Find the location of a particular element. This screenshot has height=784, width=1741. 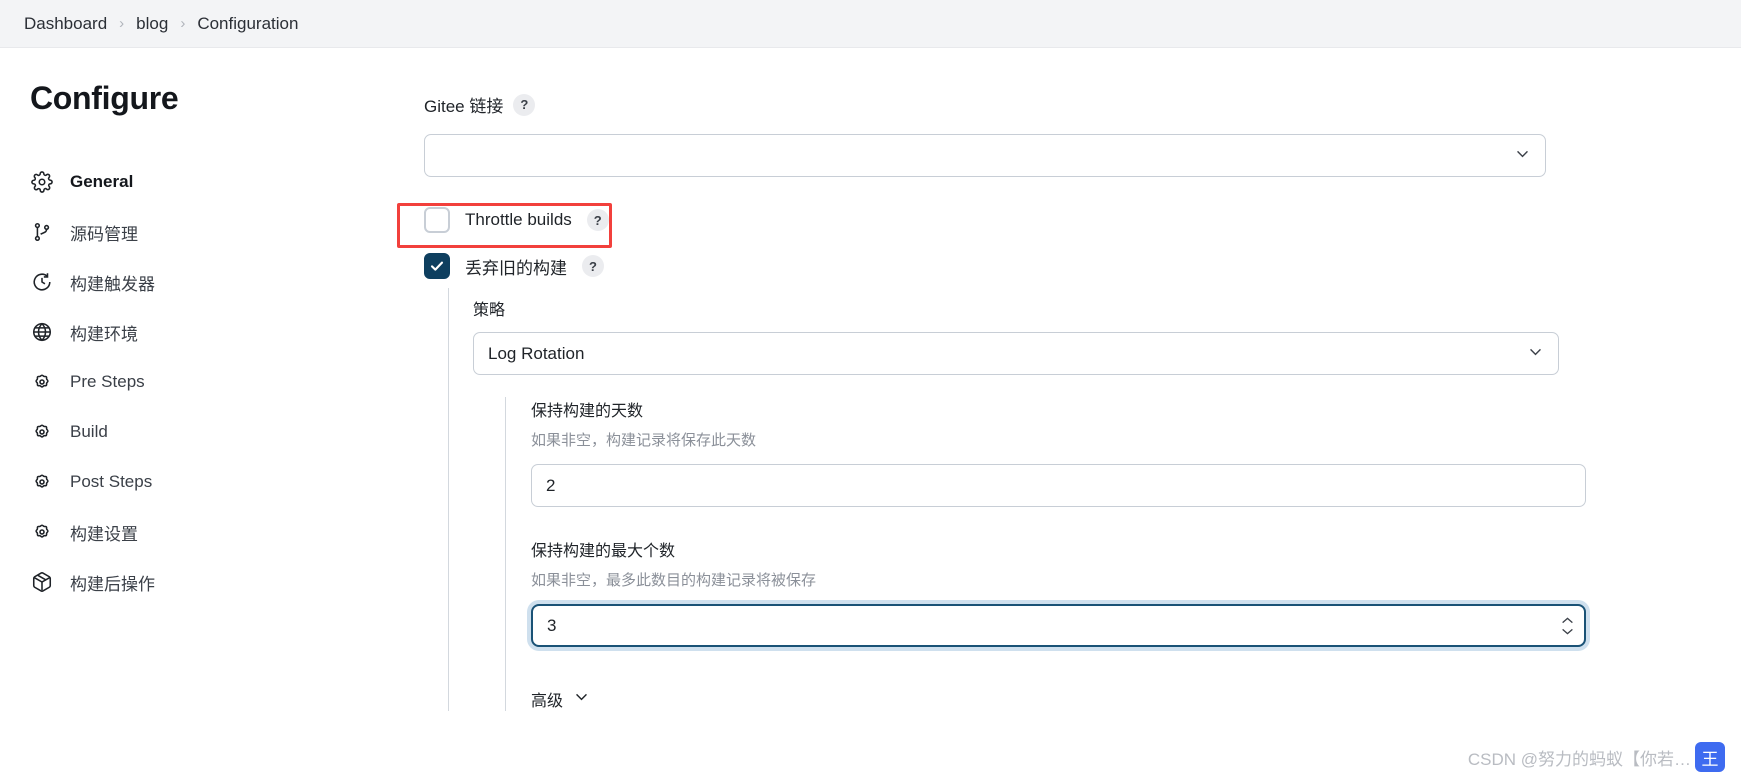

sidebar-item-pre-steps: Pre Steps is located at coordinates (206, 382).